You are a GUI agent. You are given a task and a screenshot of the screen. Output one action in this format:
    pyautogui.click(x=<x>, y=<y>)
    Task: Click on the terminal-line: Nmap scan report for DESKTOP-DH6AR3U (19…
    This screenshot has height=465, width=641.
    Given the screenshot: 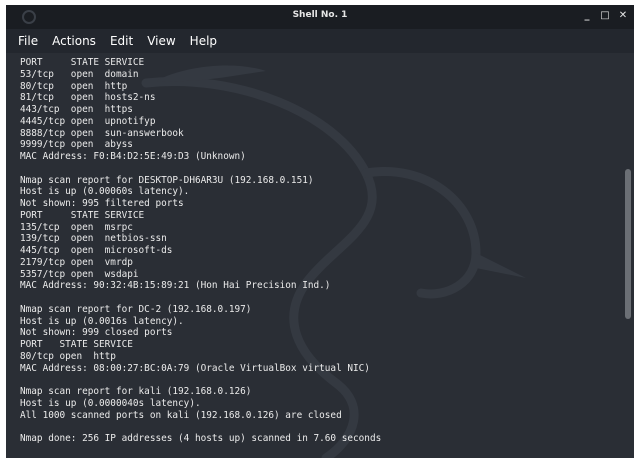 What is the action you would take?
    pyautogui.click(x=167, y=180)
    